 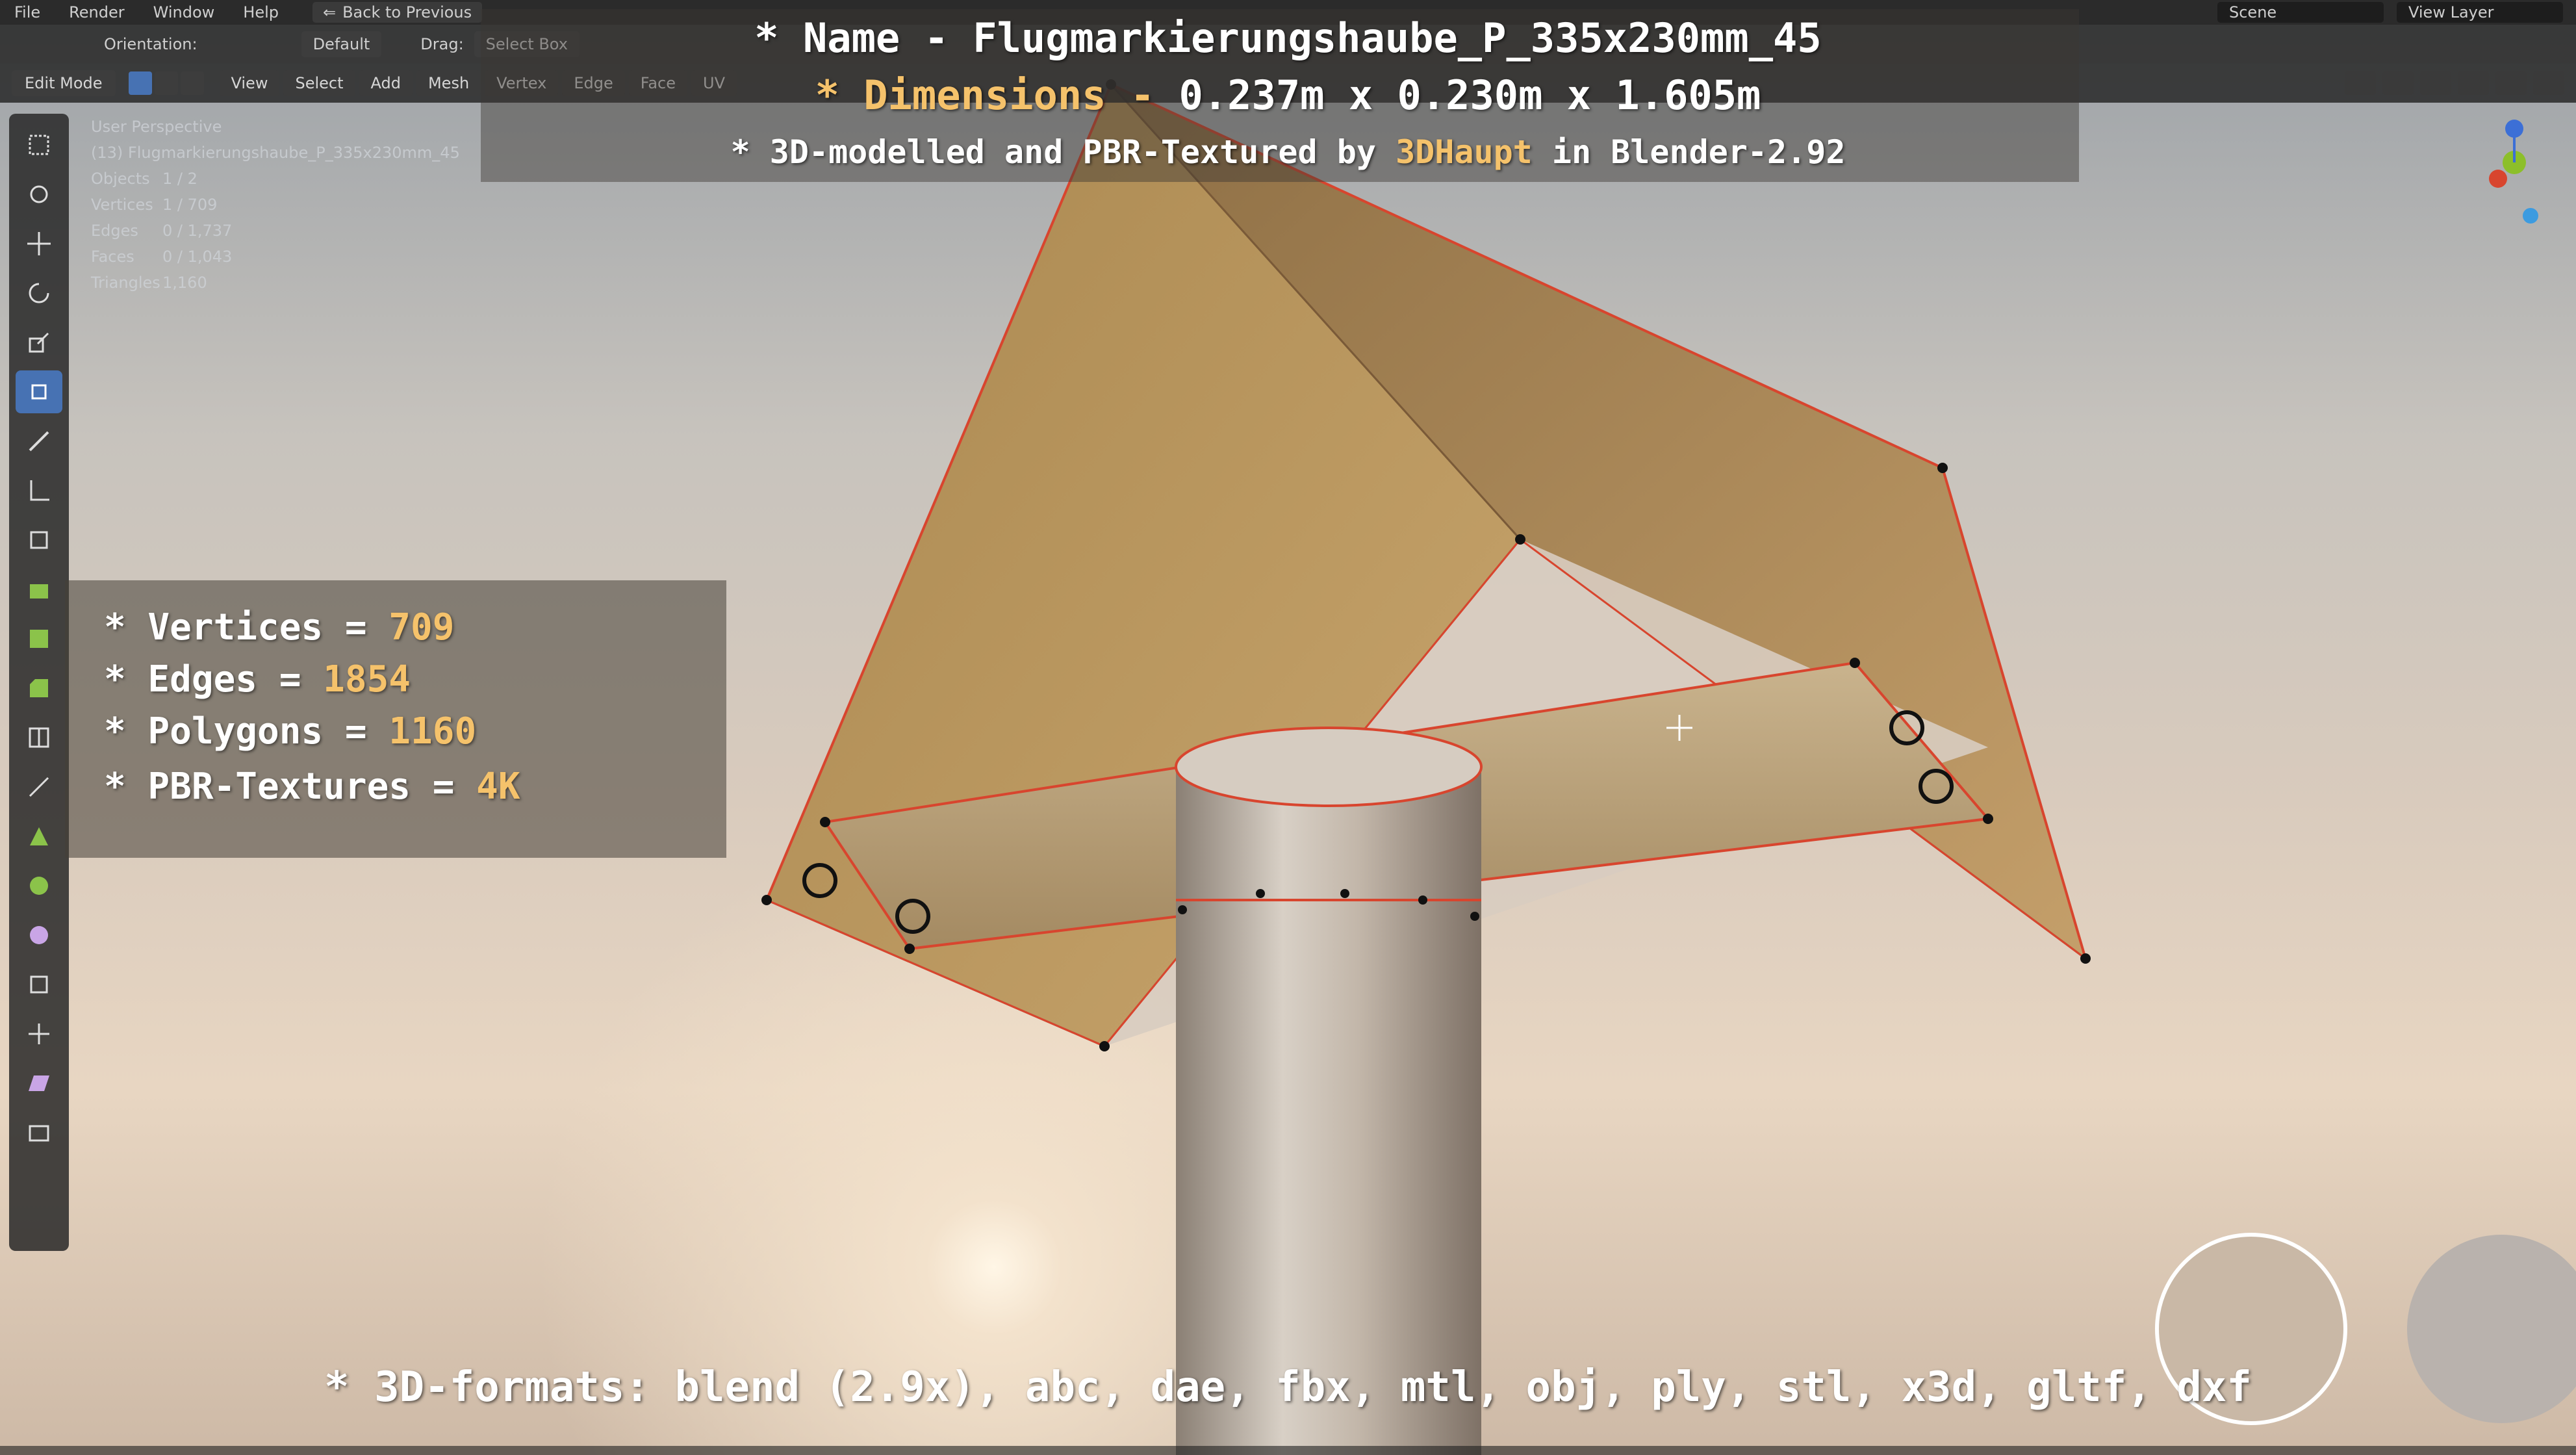 What do you see at coordinates (527, 44) in the screenshot?
I see `drag-dropdown: Select Box` at bounding box center [527, 44].